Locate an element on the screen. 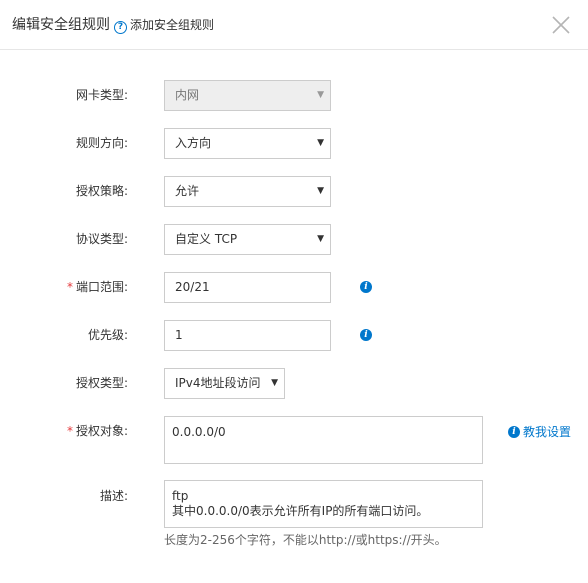 This screenshot has height=583, width=588. direction-select: 入方向 ▼ is located at coordinates (247, 143).